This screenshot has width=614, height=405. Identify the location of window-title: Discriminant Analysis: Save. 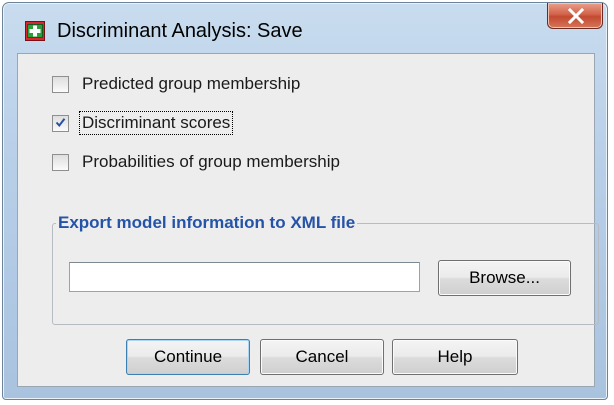
(180, 31).